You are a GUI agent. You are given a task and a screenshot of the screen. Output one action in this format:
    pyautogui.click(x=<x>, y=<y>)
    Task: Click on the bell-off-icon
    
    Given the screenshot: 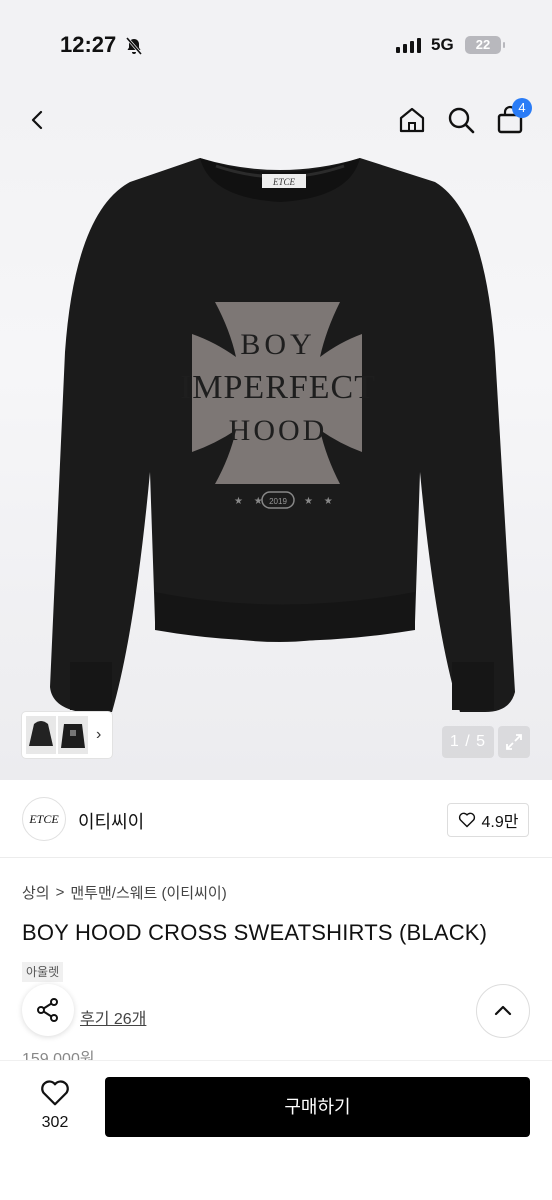 What is the action you would take?
    pyautogui.click(x=134, y=46)
    